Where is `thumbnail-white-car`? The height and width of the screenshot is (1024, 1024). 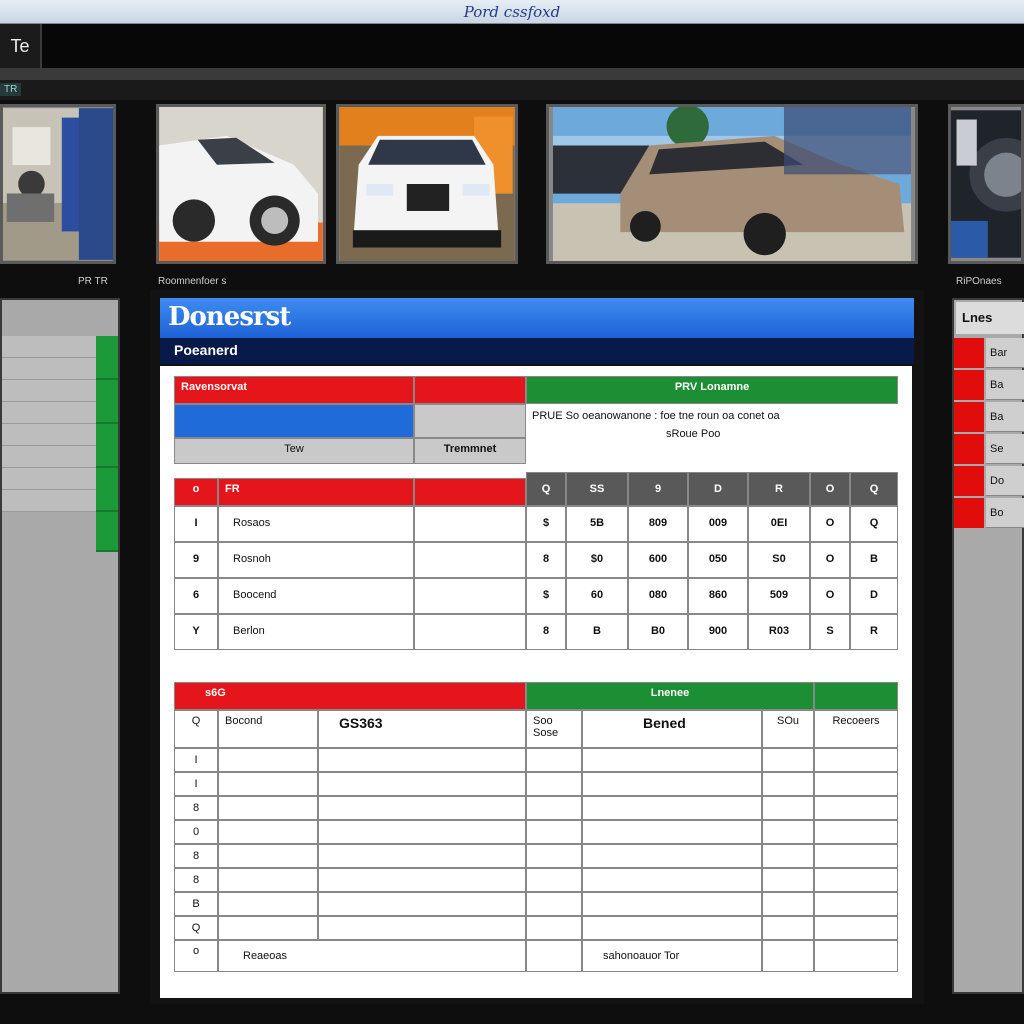 thumbnail-white-car is located at coordinates (241, 184).